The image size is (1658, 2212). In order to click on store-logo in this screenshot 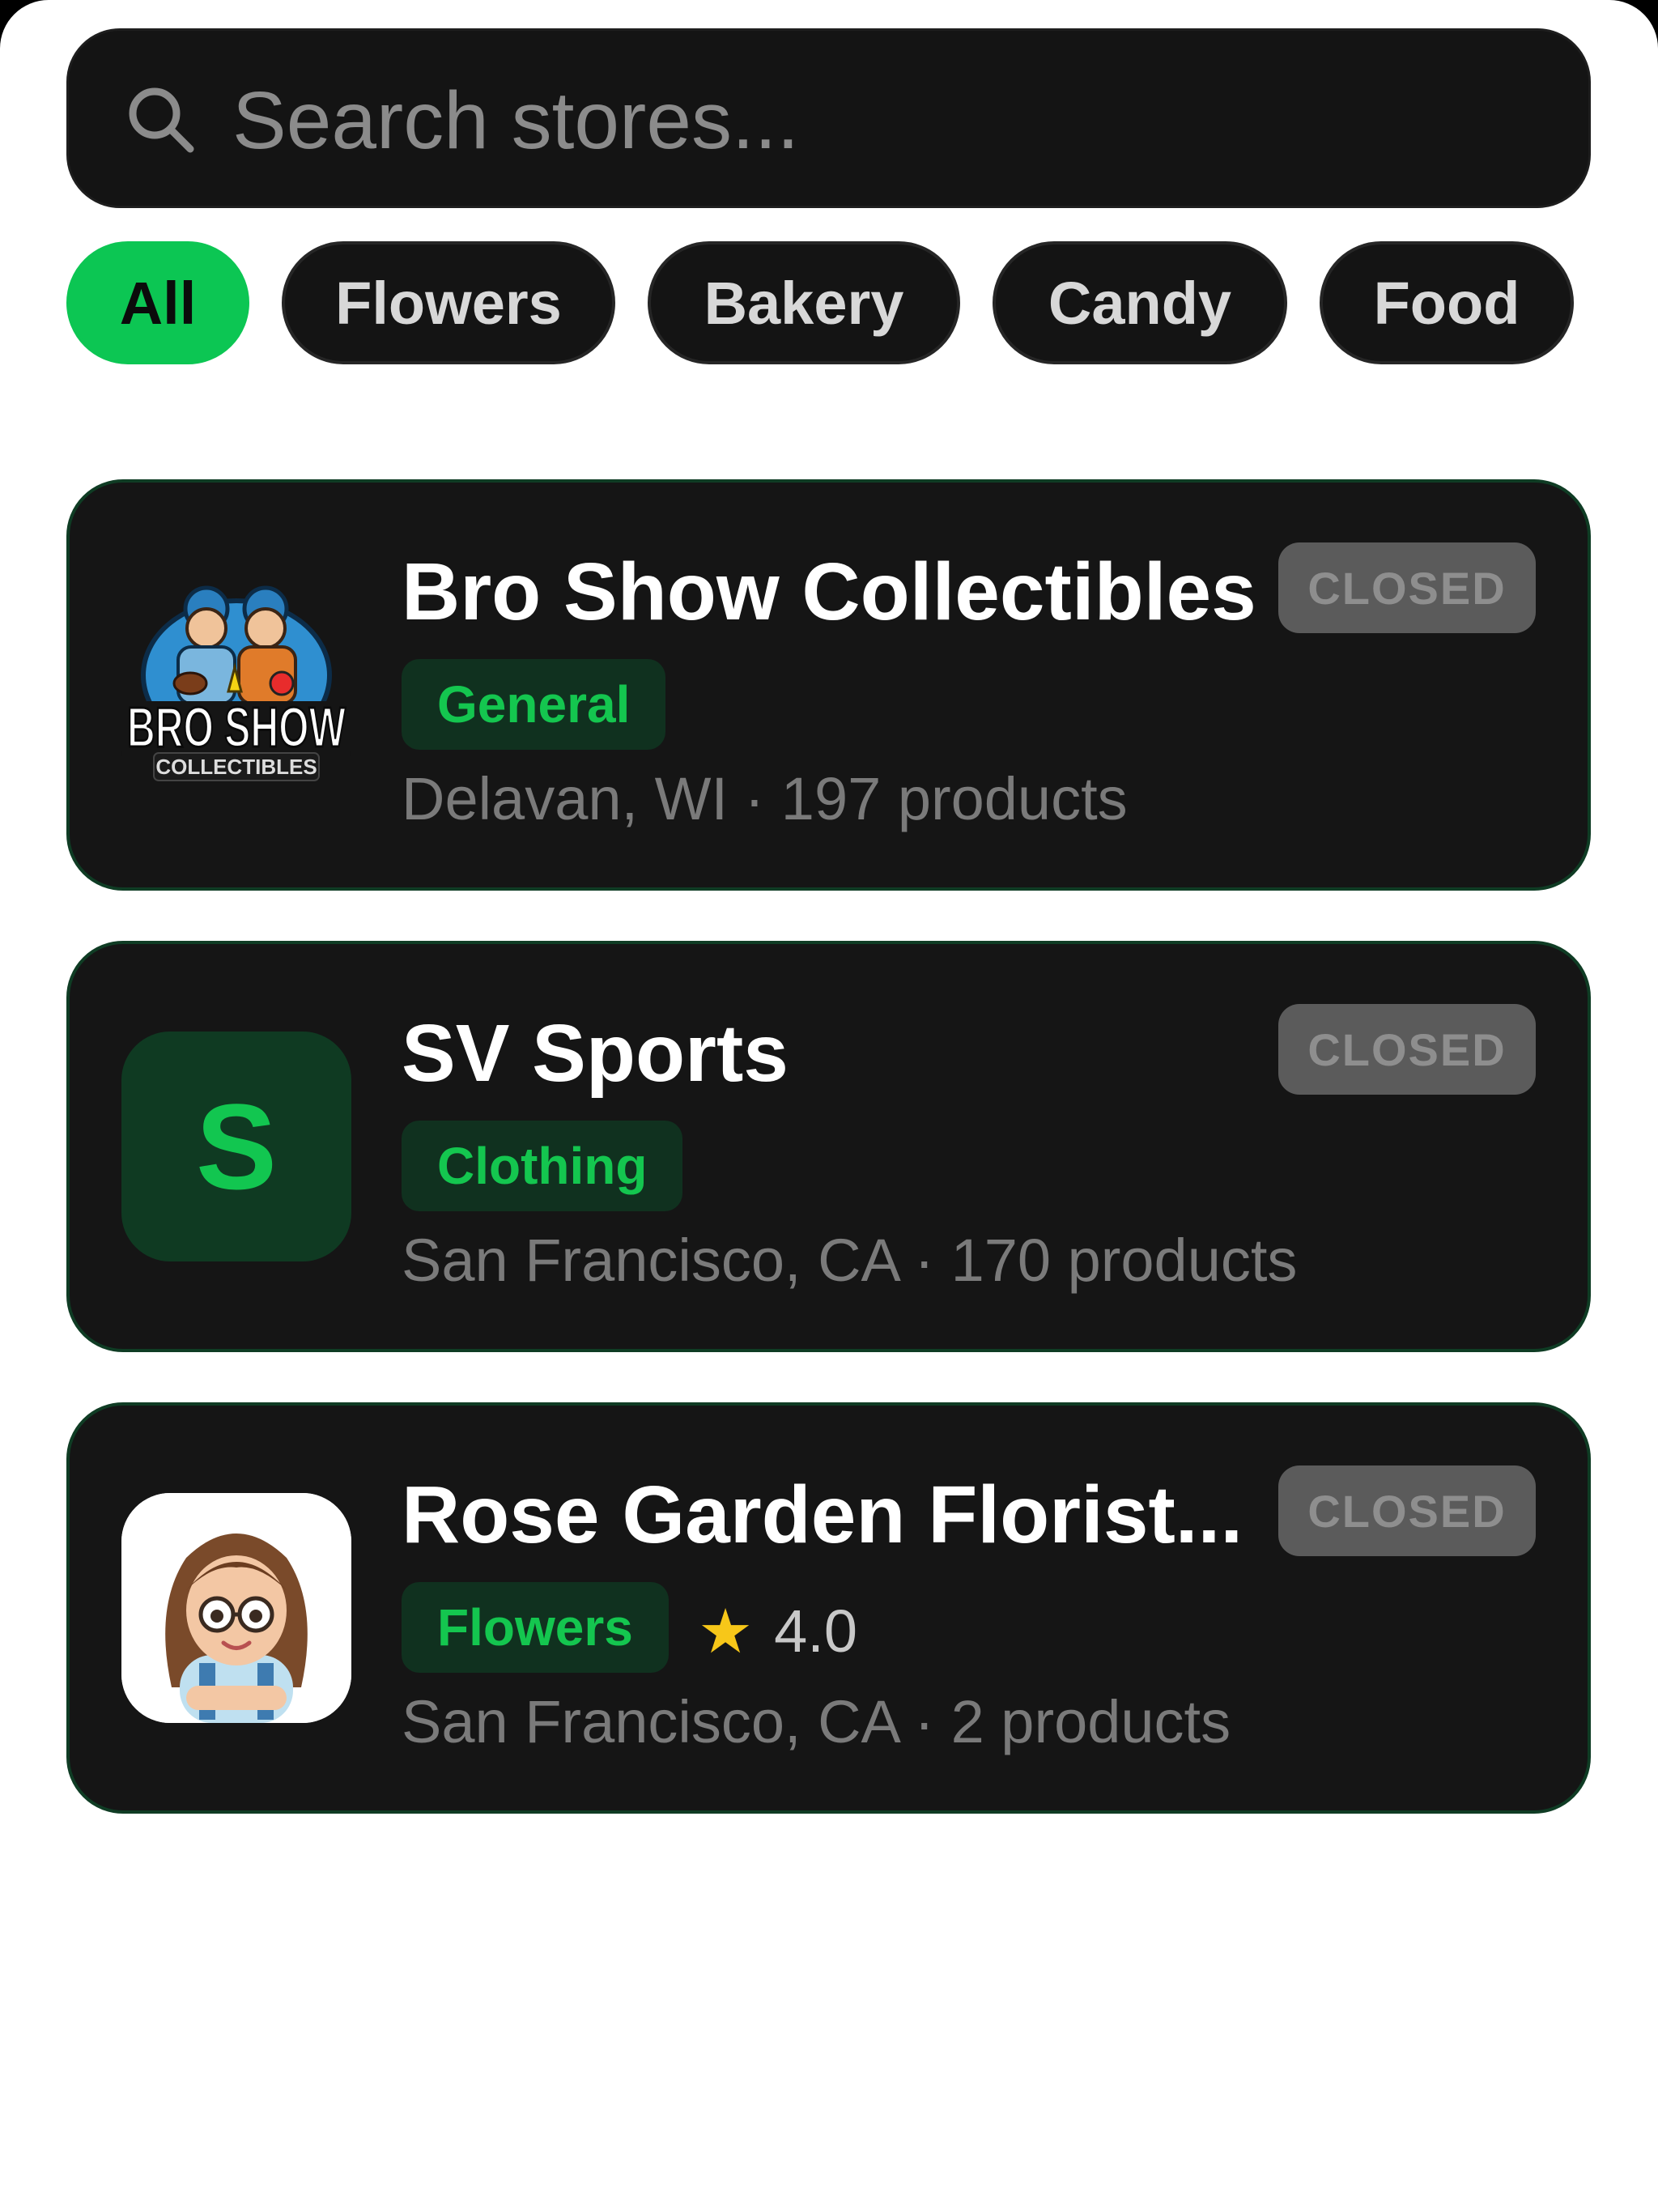, I will do `click(236, 1608)`.